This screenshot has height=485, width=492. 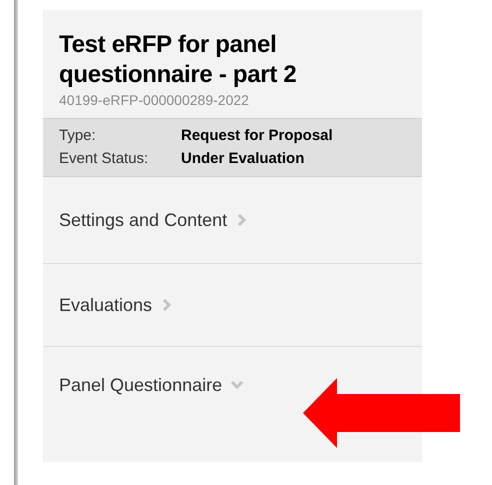 I want to click on menu-item: Panel Questionnaire, so click(x=140, y=385).